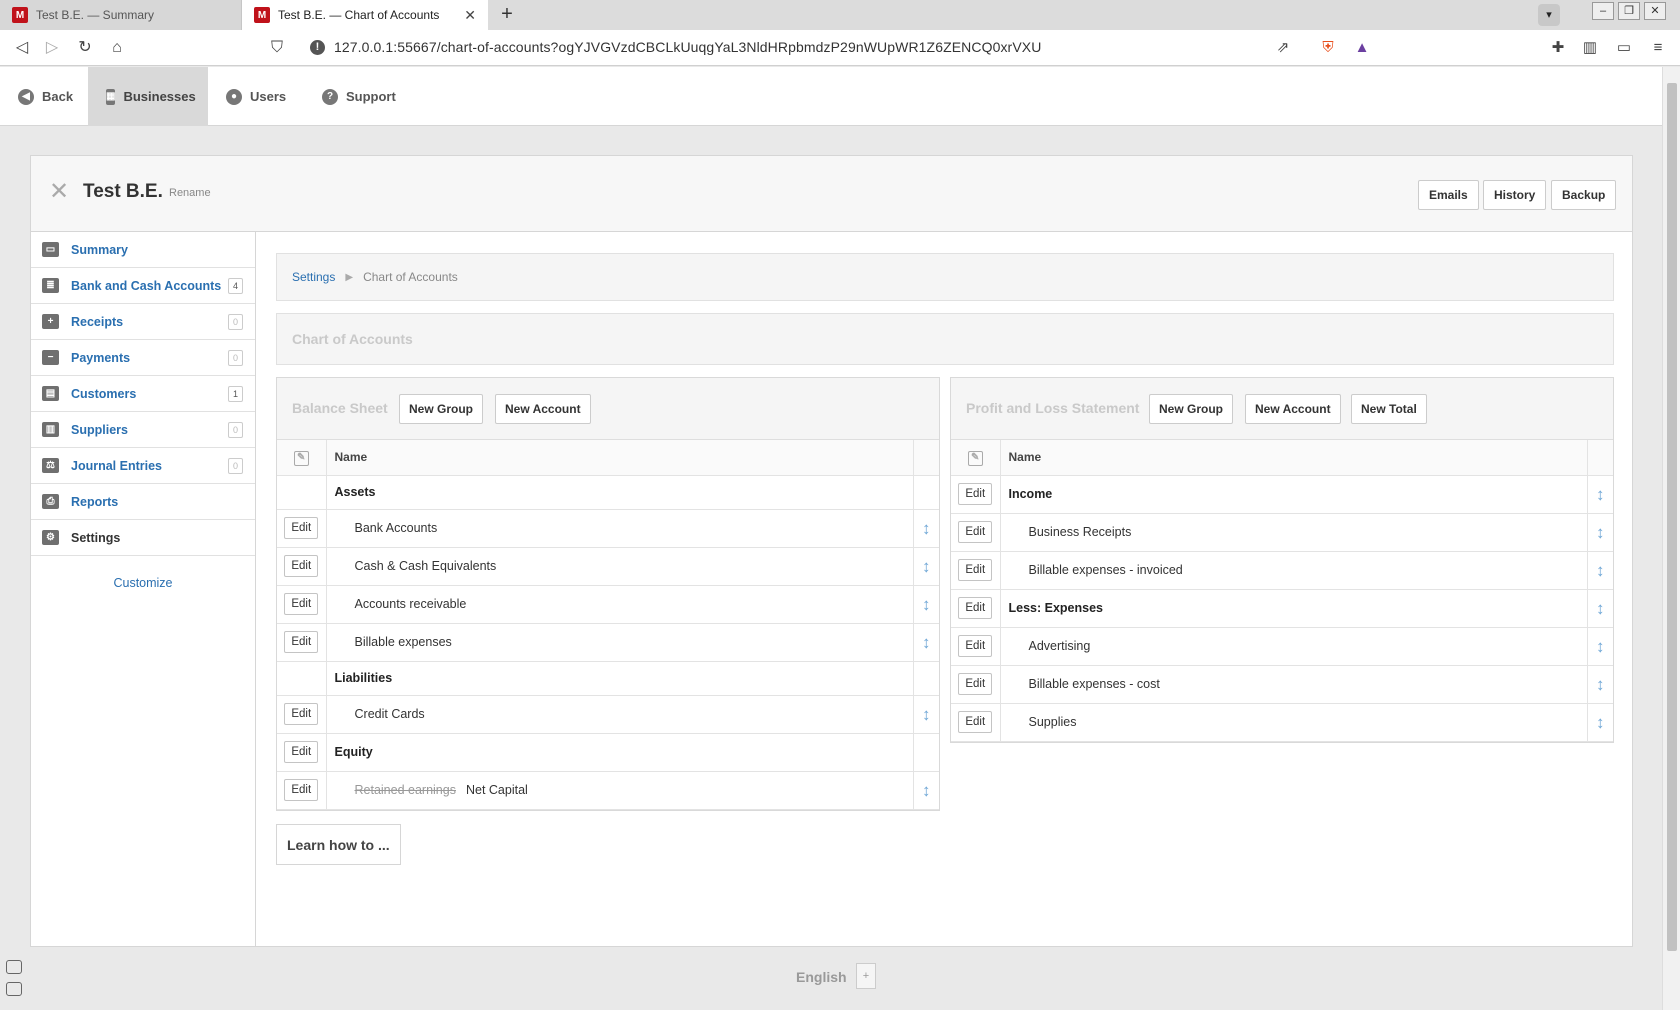 The image size is (1680, 1010). What do you see at coordinates (14, 967) in the screenshot?
I see `reading-mode-icon` at bounding box center [14, 967].